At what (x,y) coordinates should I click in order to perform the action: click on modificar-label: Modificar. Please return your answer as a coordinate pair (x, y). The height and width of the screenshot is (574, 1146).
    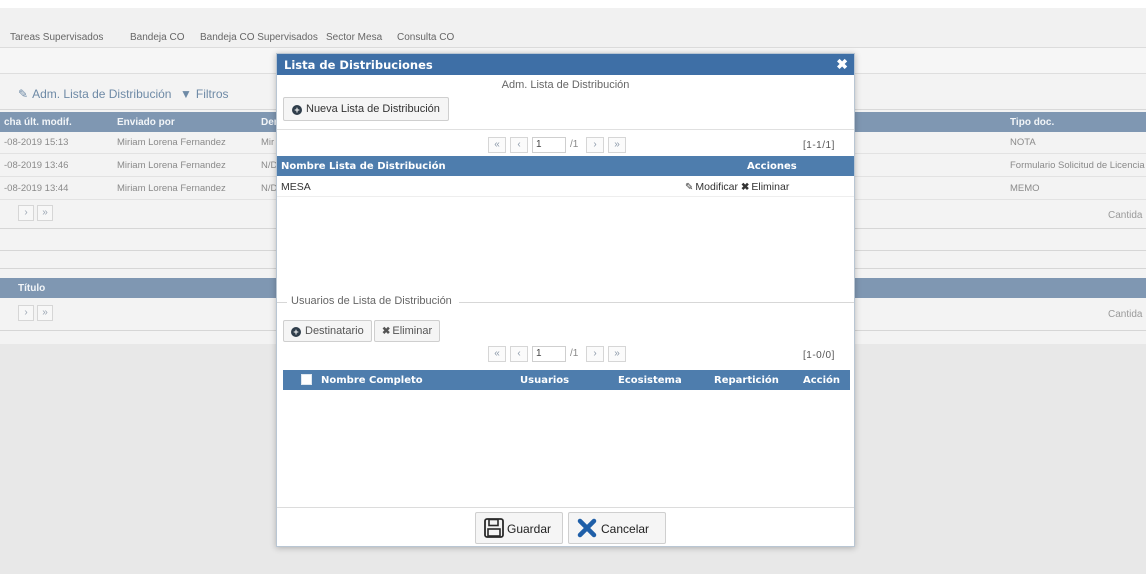
    Looking at the image, I should click on (716, 187).